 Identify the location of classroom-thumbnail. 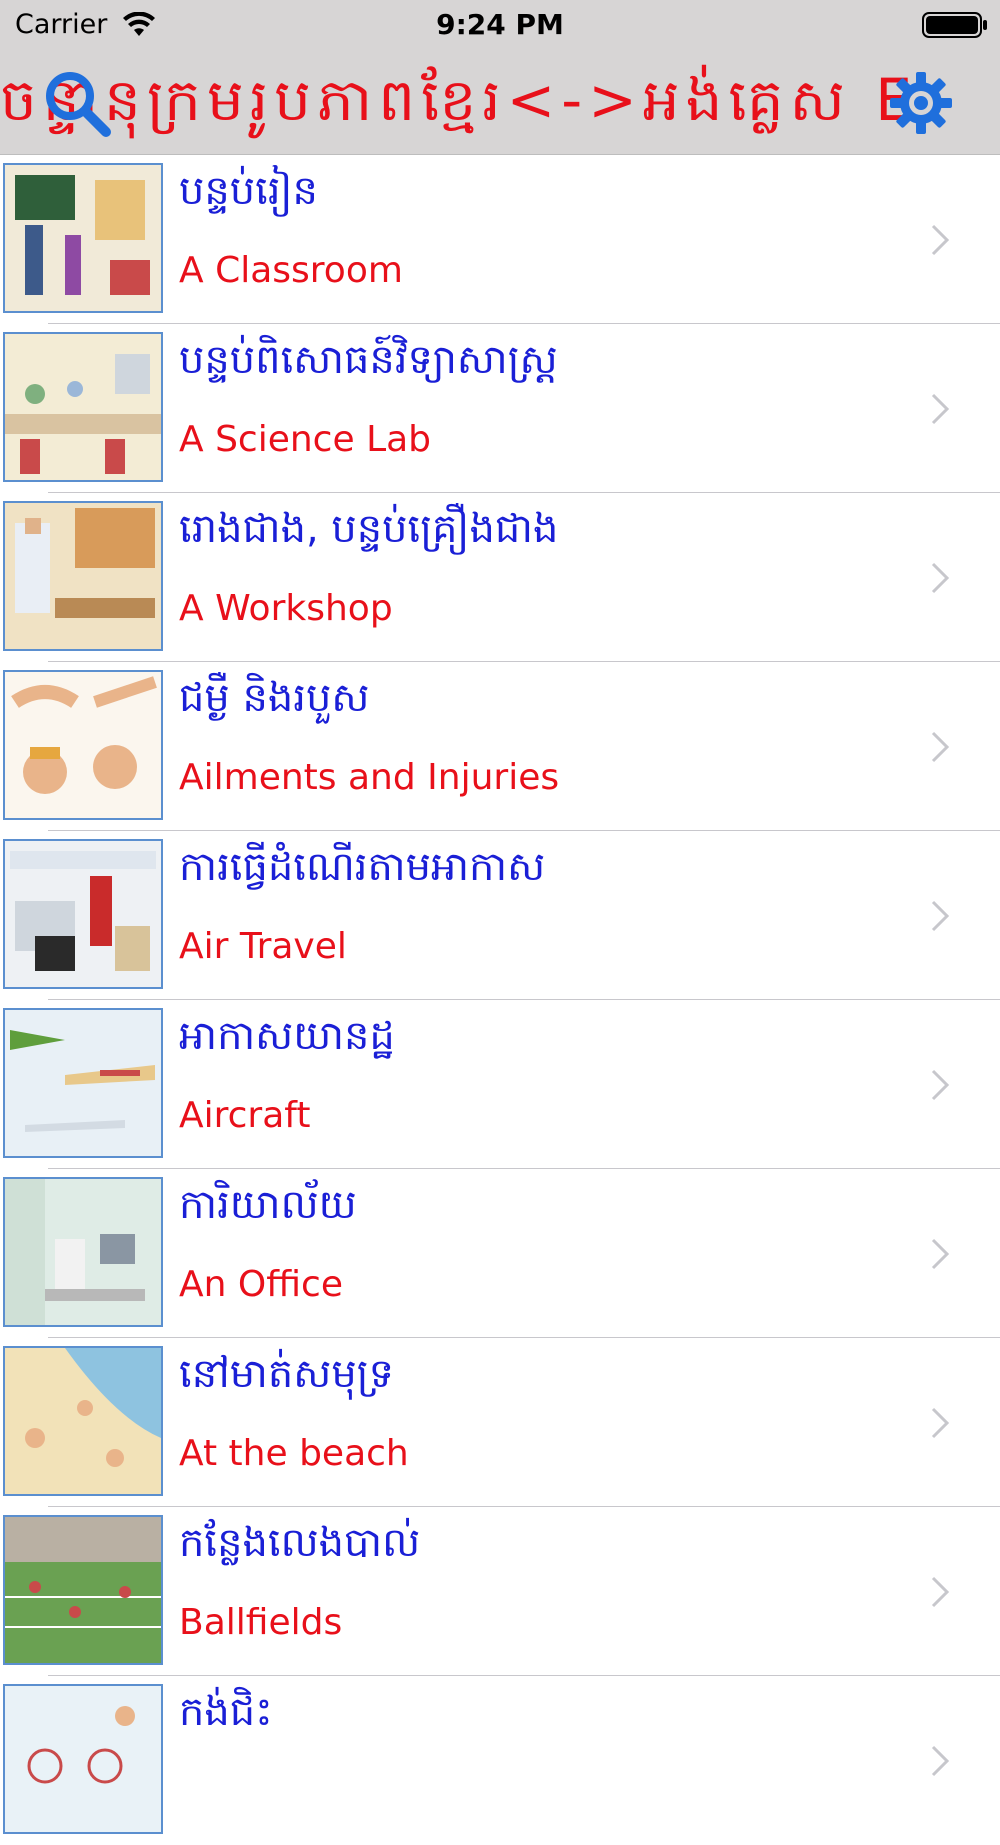
(83, 238).